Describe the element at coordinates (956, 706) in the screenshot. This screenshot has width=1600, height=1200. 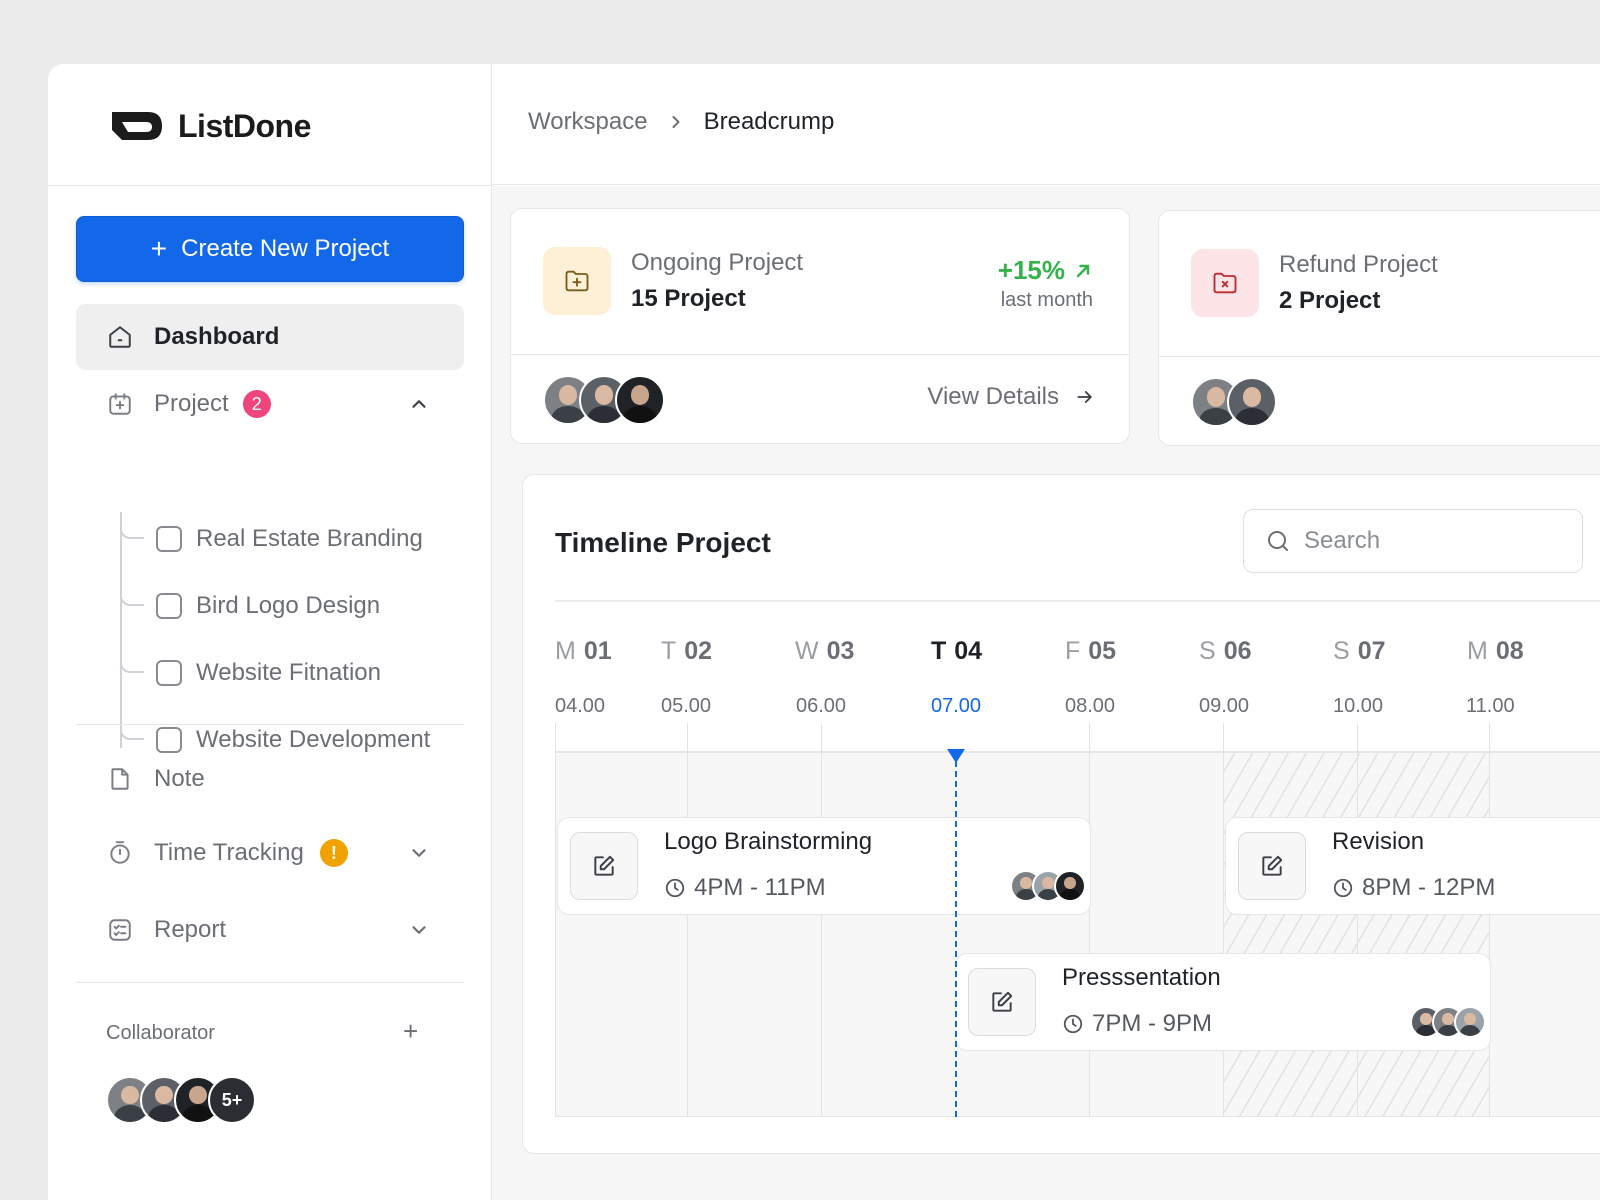
I see `time-label-current: 07.00` at that location.